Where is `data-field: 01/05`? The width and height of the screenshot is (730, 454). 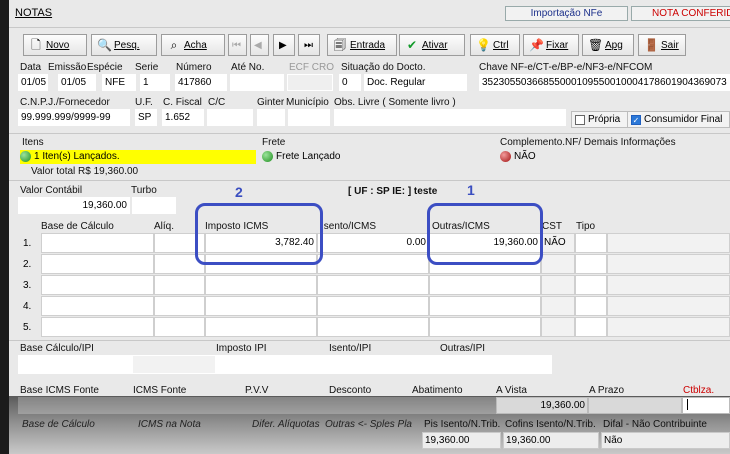
data-field: 01/05 is located at coordinates (33, 82).